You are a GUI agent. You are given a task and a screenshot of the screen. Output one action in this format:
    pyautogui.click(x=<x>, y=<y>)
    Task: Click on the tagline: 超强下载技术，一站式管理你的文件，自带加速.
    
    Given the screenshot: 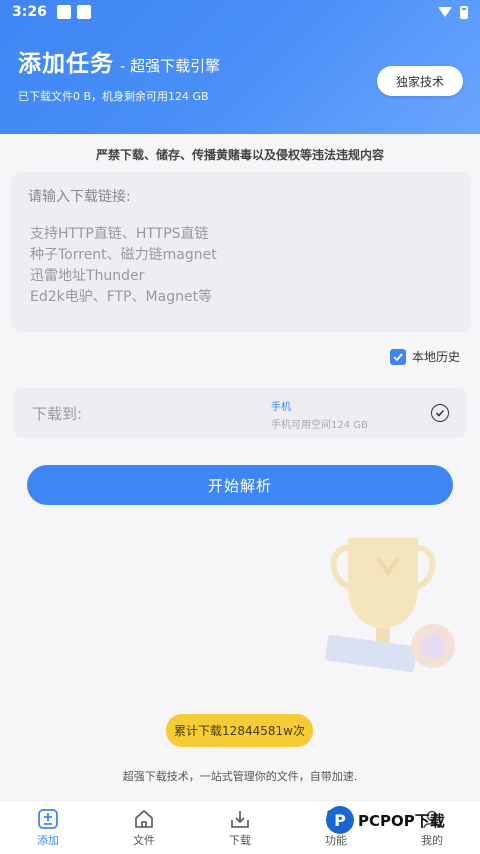 What is the action you would take?
    pyautogui.click(x=240, y=776)
    